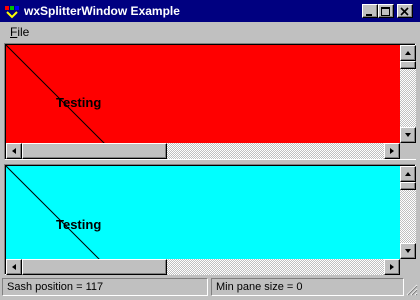 This screenshot has height=300, width=420. Describe the element at coordinates (307, 287) in the screenshot. I see `status-min-pane-size: Min pane size = 0` at that location.